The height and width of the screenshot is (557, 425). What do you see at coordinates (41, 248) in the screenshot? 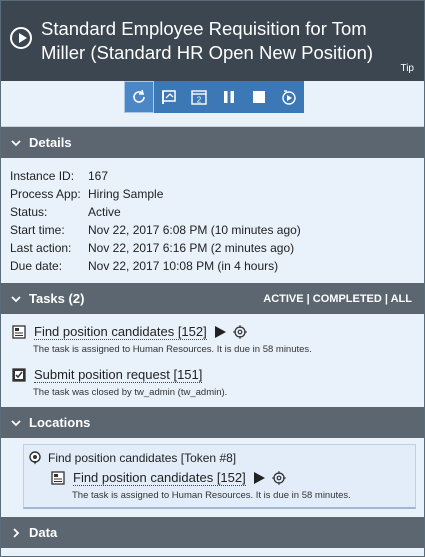
I see `detail-label: Last action:` at bounding box center [41, 248].